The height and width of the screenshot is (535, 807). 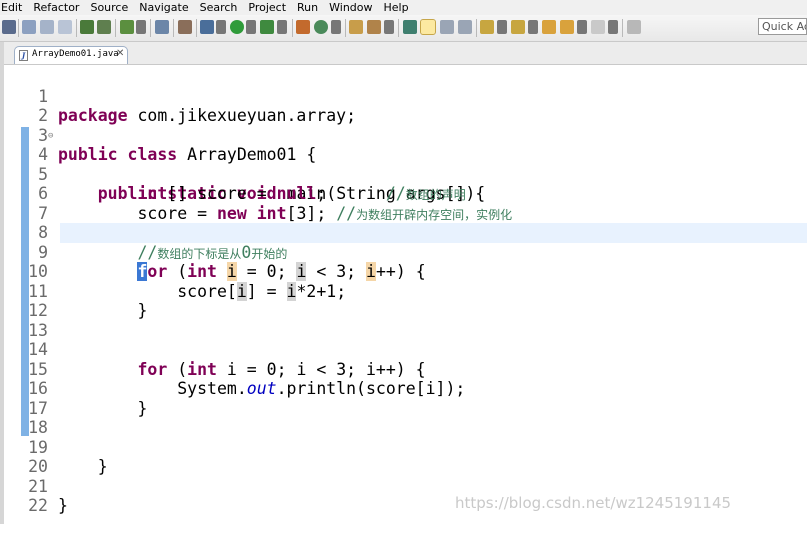 I want to click on line-number: 22, so click(x=38, y=505).